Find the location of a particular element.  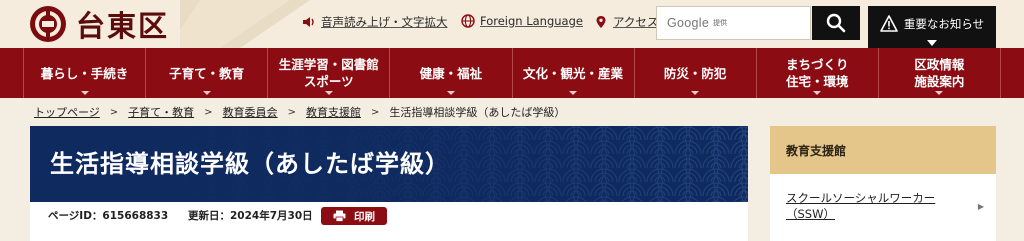

nav-item-label: 区政情報 施設案内 is located at coordinates (939, 73).